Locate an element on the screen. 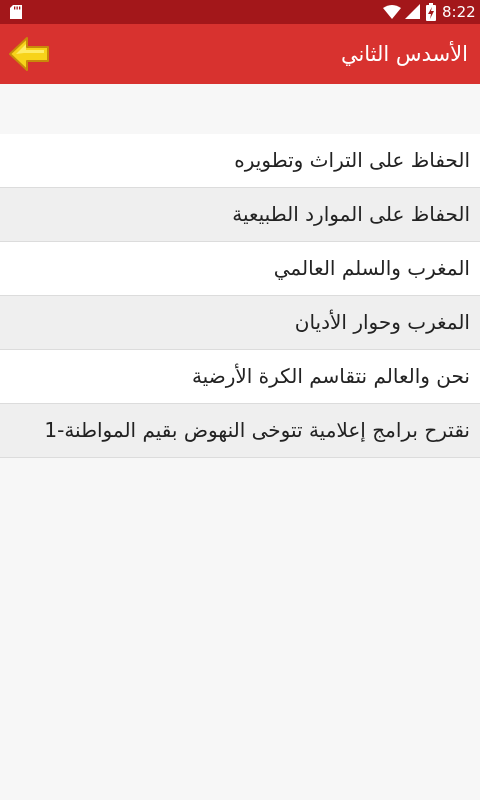 The image size is (480, 800). lesson-item: الحفاظ على التراث وتطويره is located at coordinates (240, 161).